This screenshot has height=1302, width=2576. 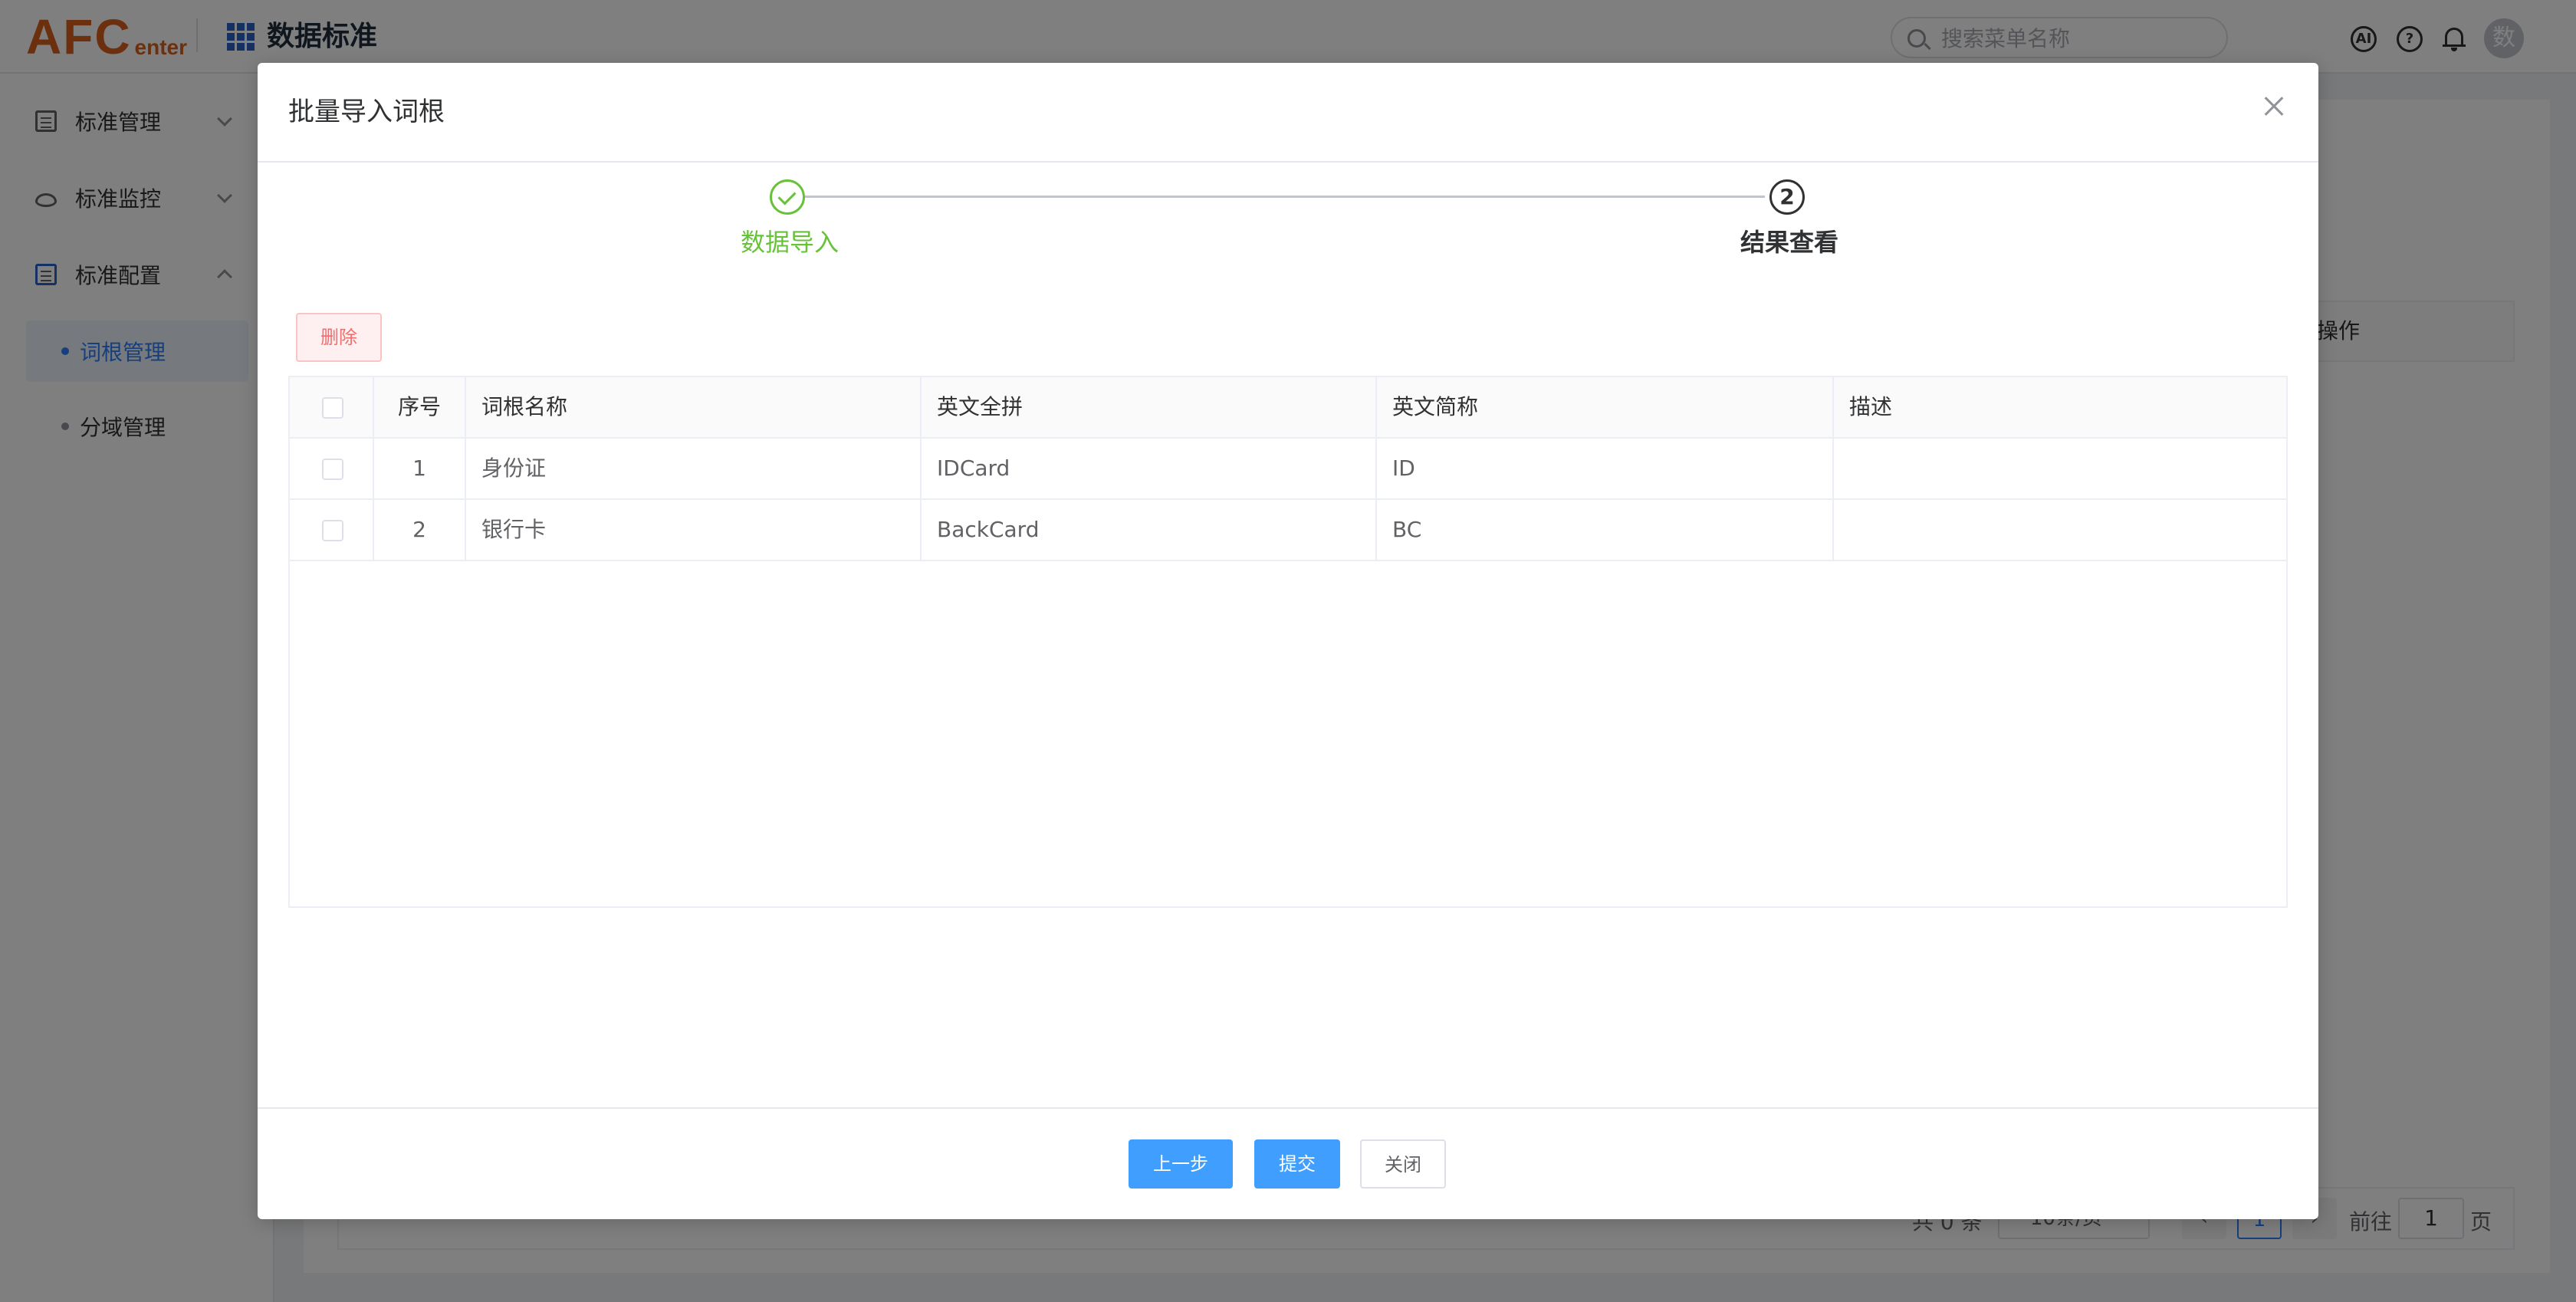 What do you see at coordinates (366, 112) in the screenshot?
I see `dialog-title: 批量导入词根` at bounding box center [366, 112].